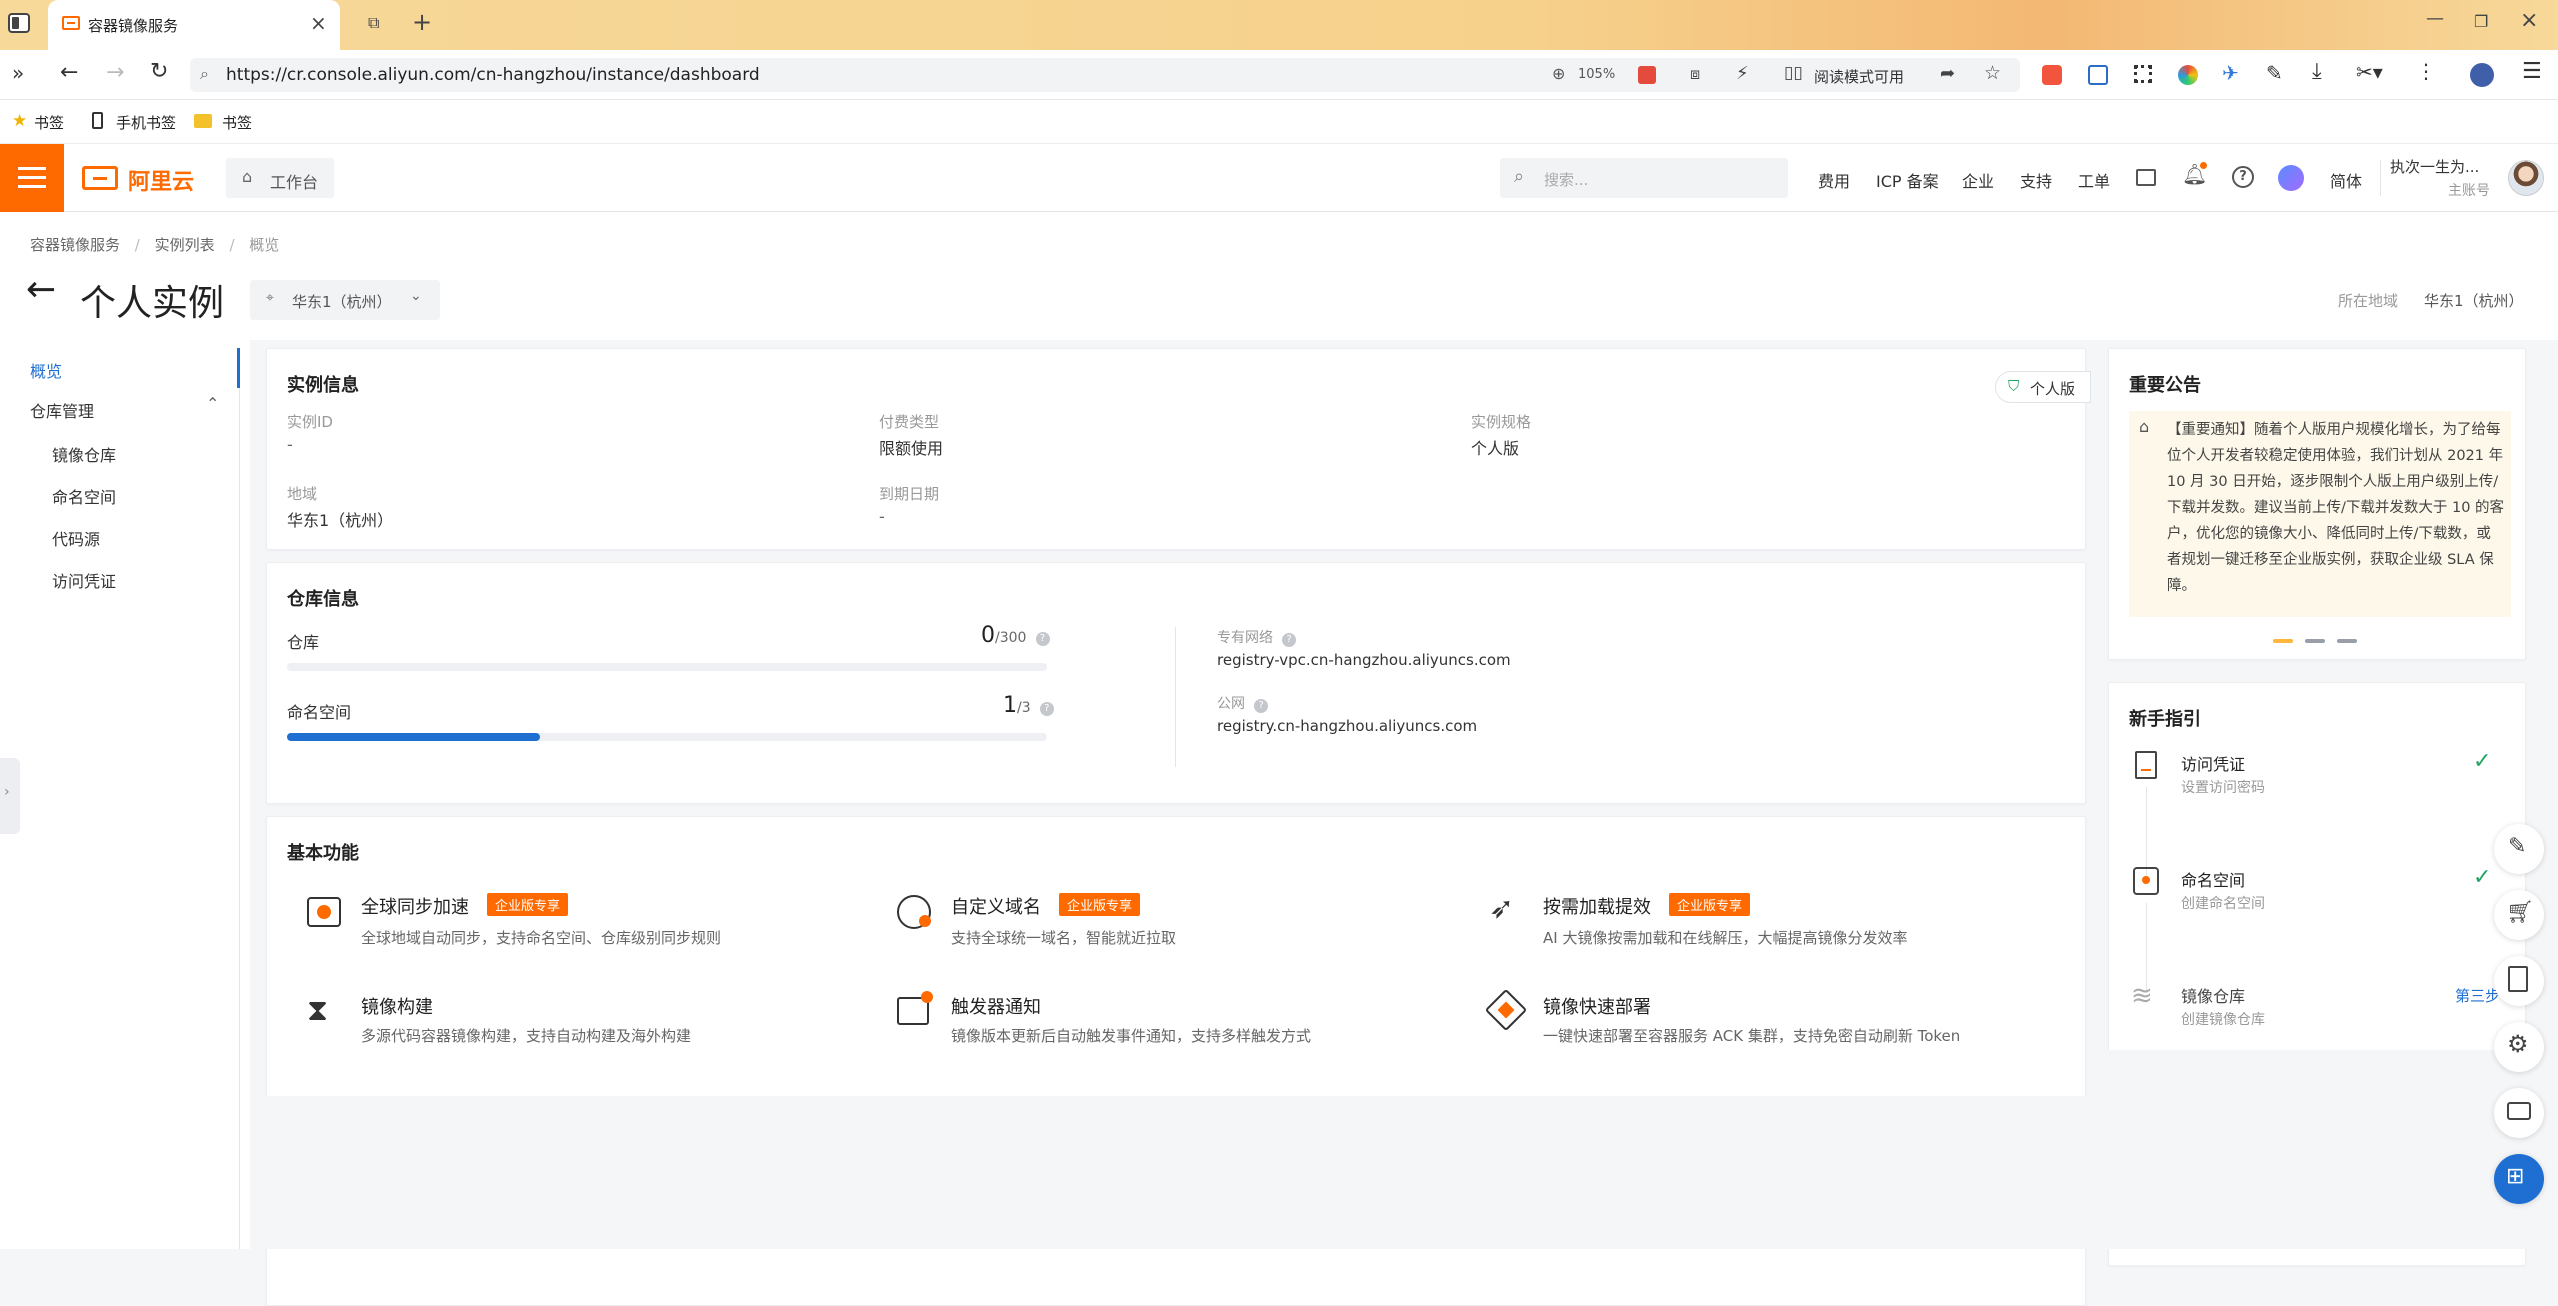 The height and width of the screenshot is (1306, 2558). I want to click on sidebar-item-image-repo: 镜像仓库, so click(84, 454).